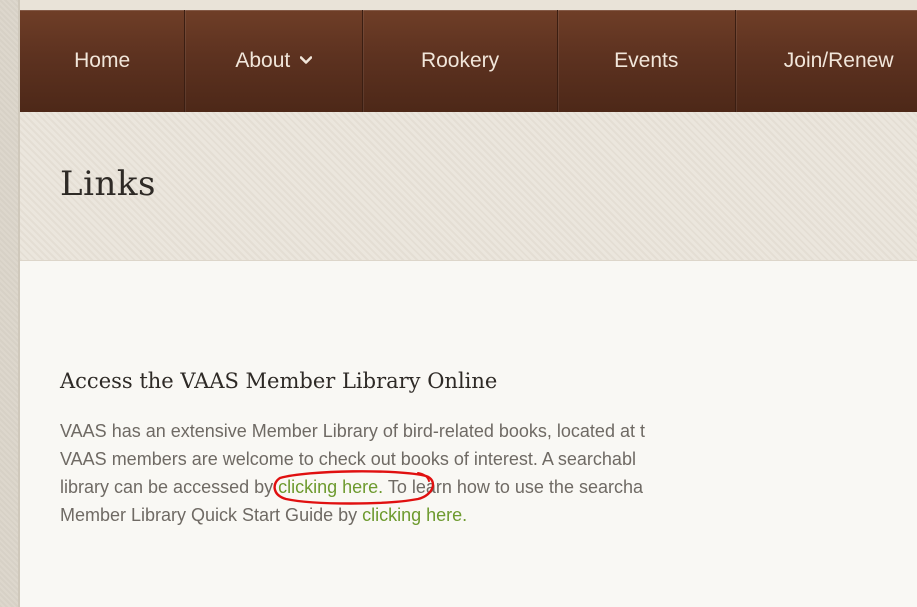  What do you see at coordinates (279, 381) in the screenshot?
I see `section-heading: Access the VAAS Member Library Online` at bounding box center [279, 381].